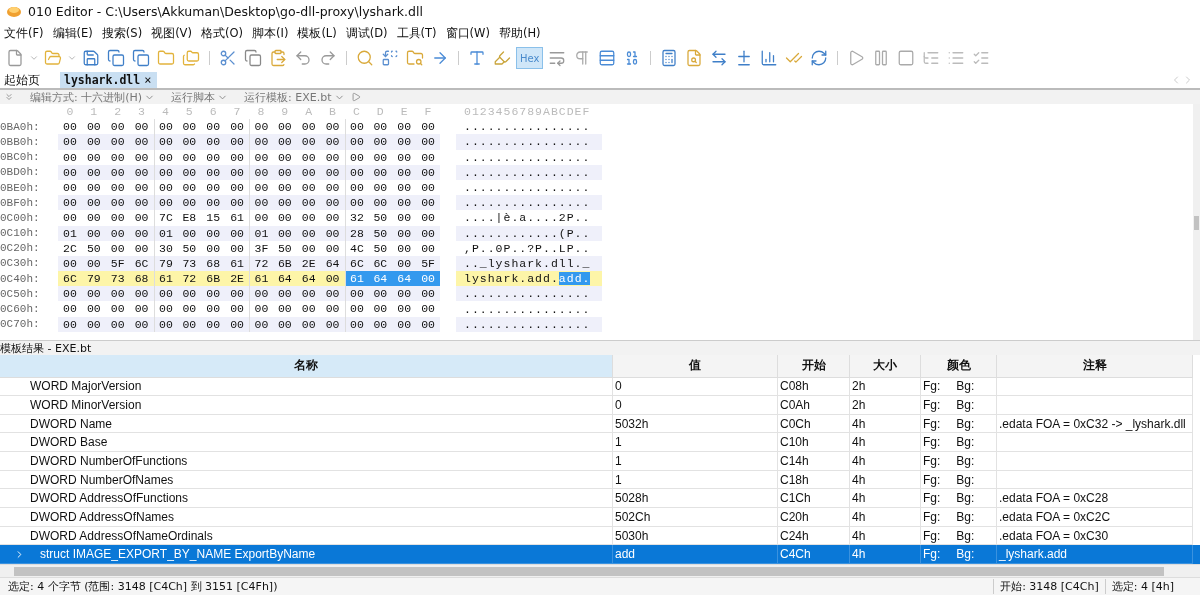 The height and width of the screenshot is (595, 1200). What do you see at coordinates (332, 263) in the screenshot?
I see `hex-byte: 64` at bounding box center [332, 263].